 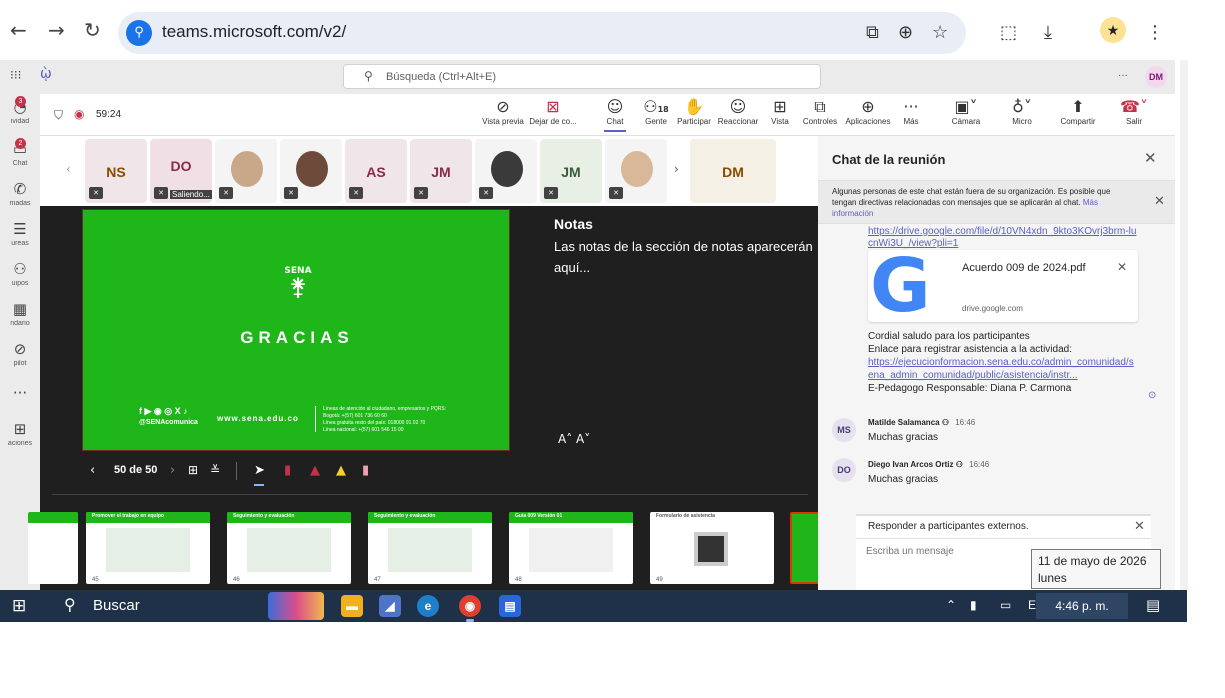 I want to click on slide-thumbnail: Seguimiento y evaluación 46, so click(x=289, y=548).